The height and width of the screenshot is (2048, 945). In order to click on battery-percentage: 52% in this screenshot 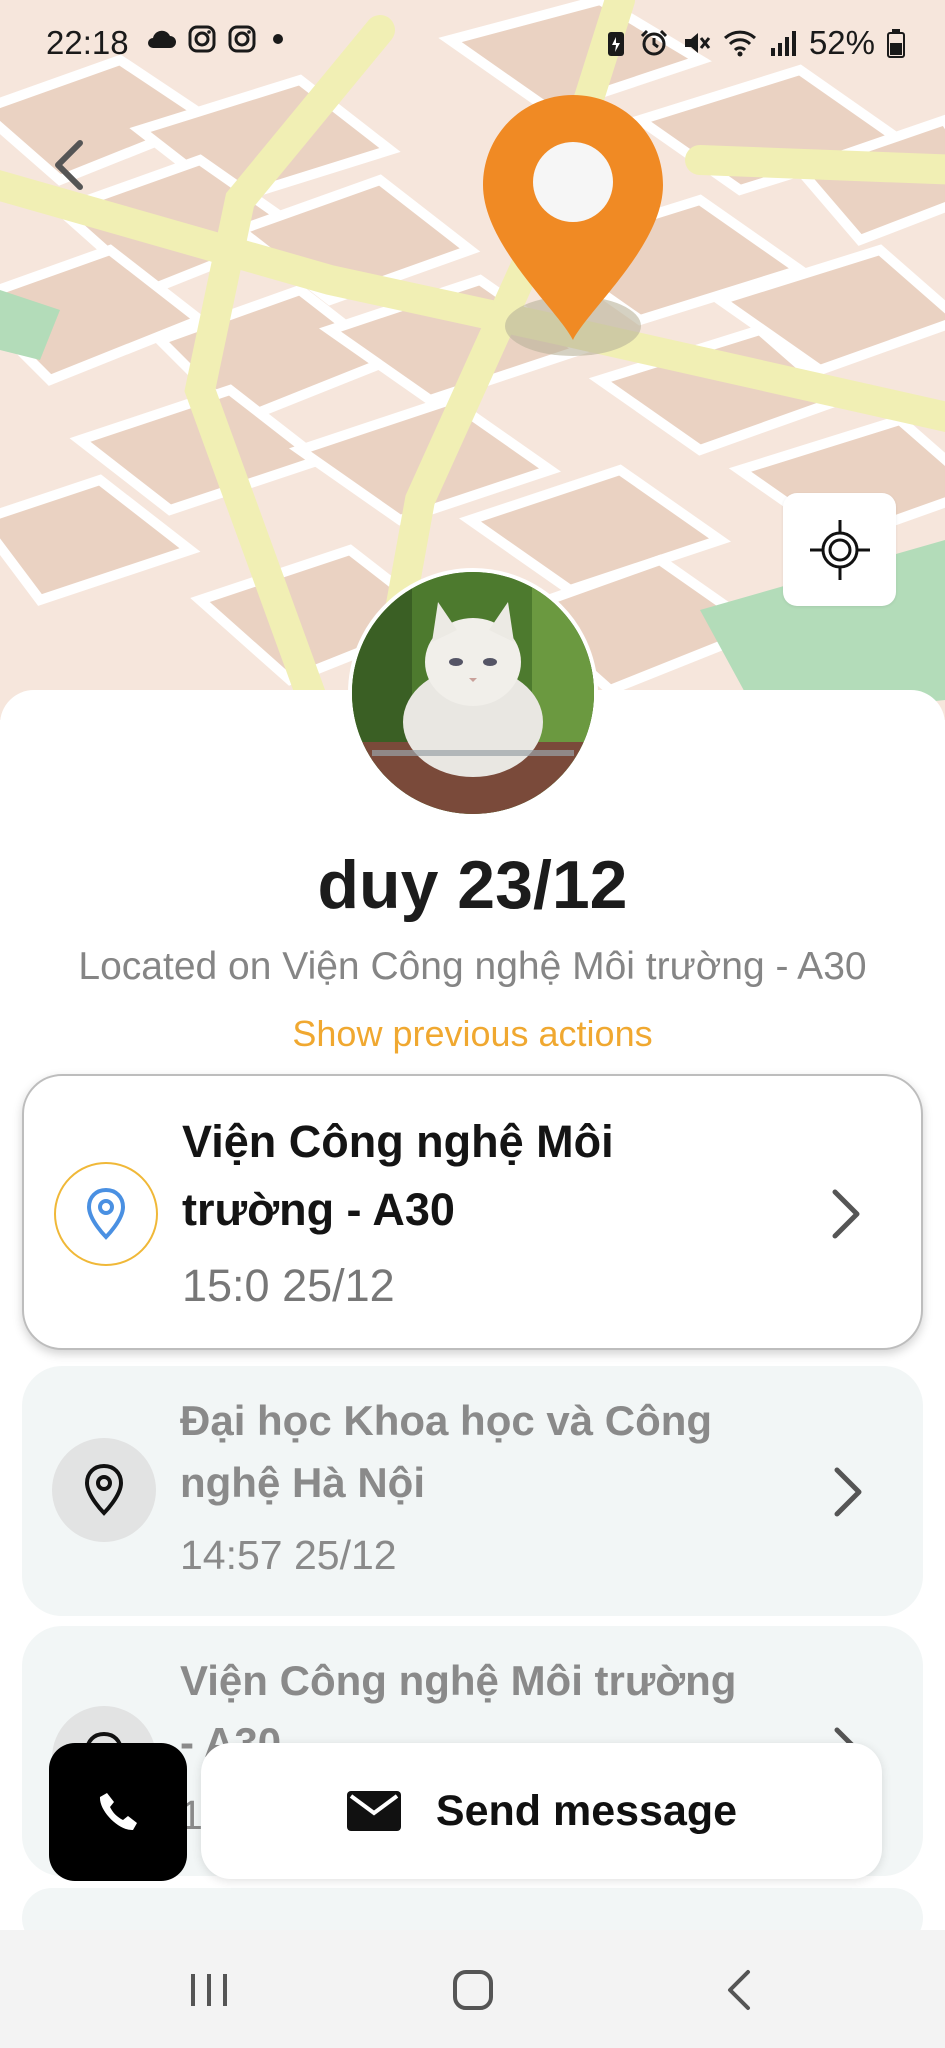, I will do `click(841, 42)`.